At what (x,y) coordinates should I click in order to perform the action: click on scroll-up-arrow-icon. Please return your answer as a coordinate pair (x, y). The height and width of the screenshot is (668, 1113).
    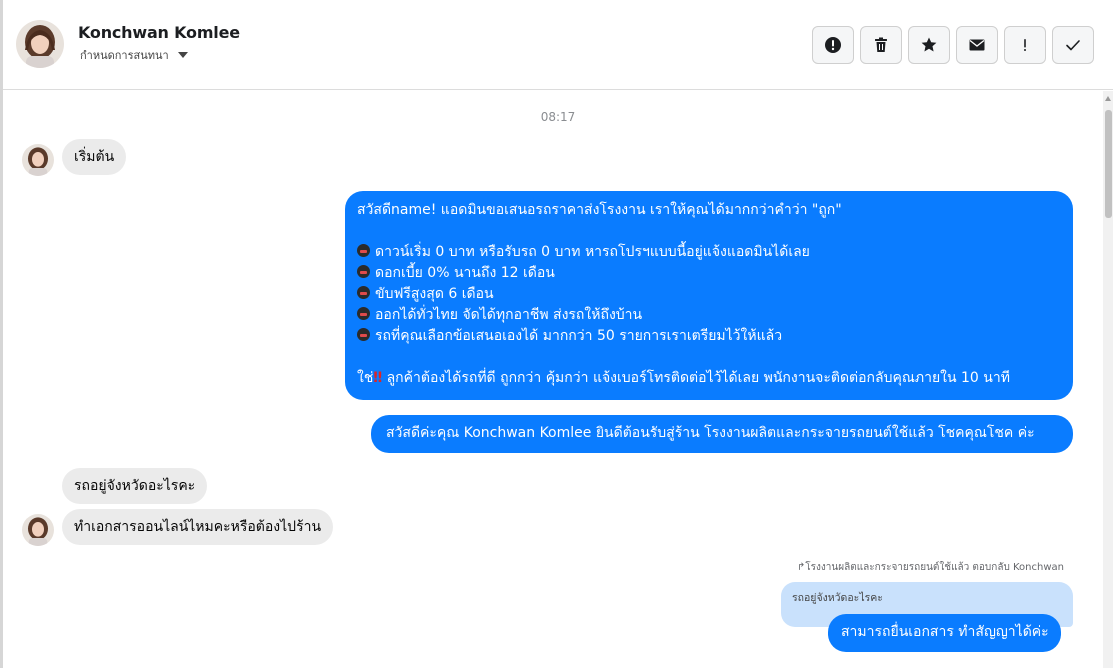
    Looking at the image, I should click on (1108, 98).